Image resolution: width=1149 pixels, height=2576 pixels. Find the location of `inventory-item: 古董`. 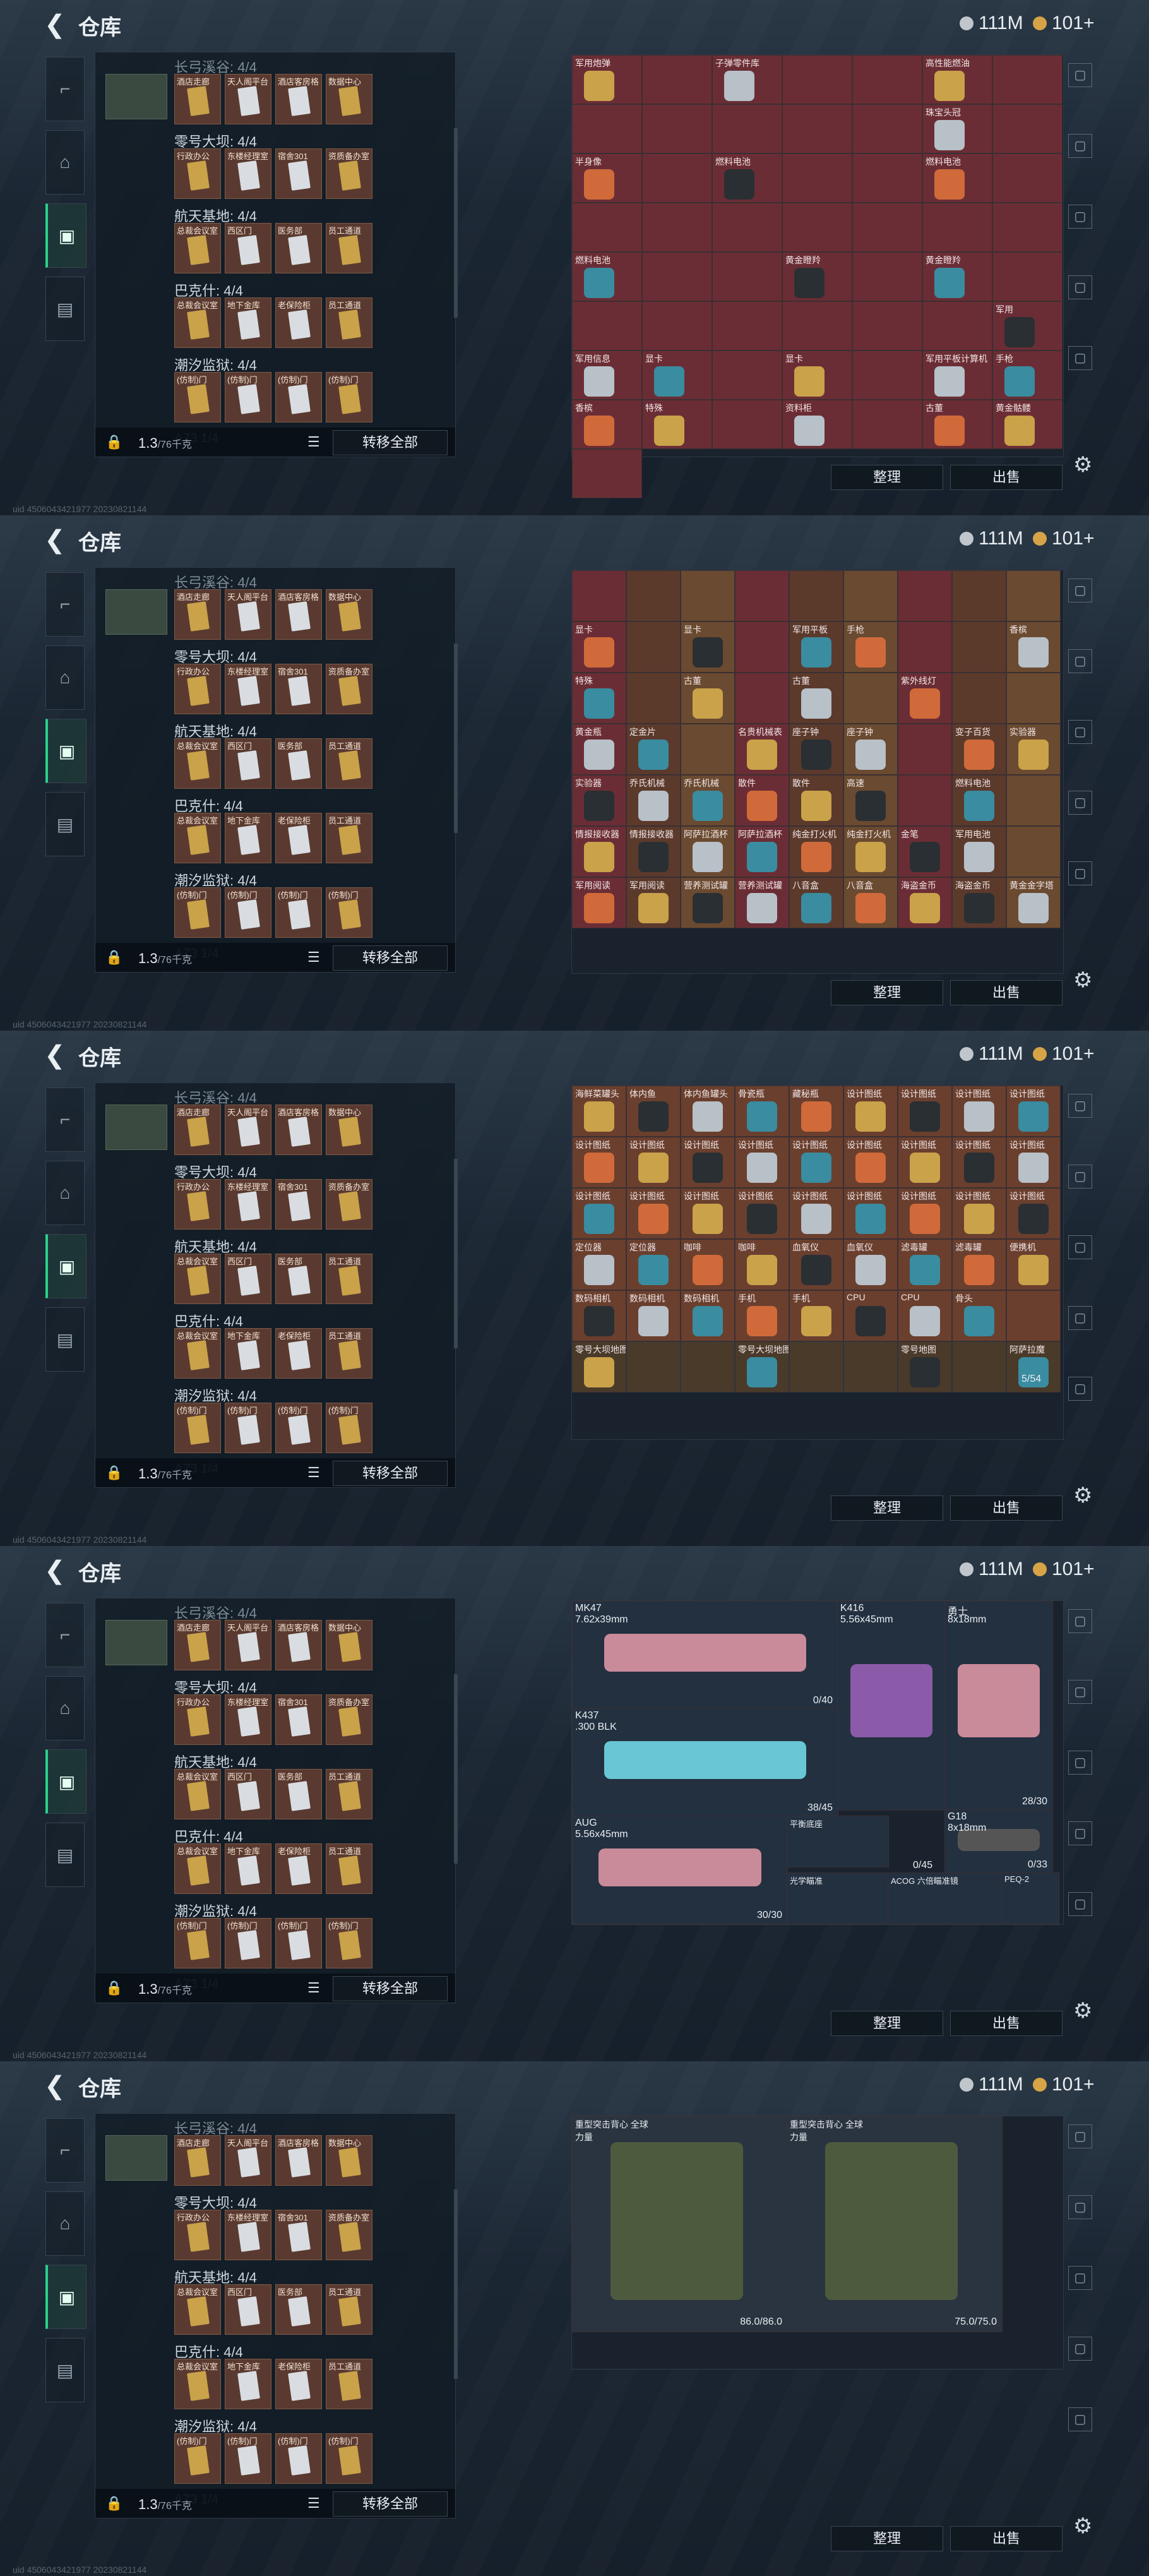

inventory-item: 古董 is located at coordinates (816, 698).